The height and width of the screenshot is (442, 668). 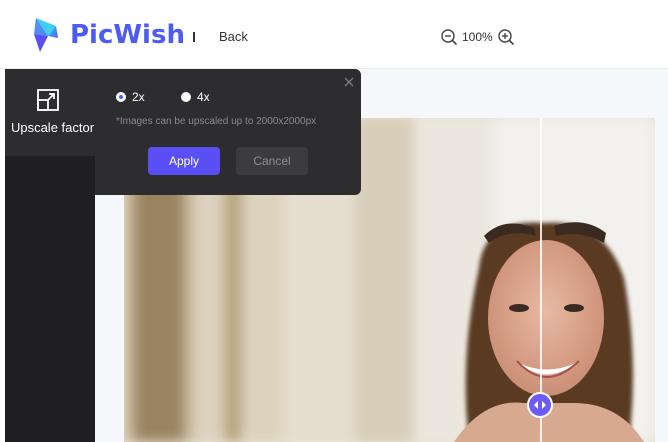 What do you see at coordinates (194, 37) in the screenshot?
I see `header-separator` at bounding box center [194, 37].